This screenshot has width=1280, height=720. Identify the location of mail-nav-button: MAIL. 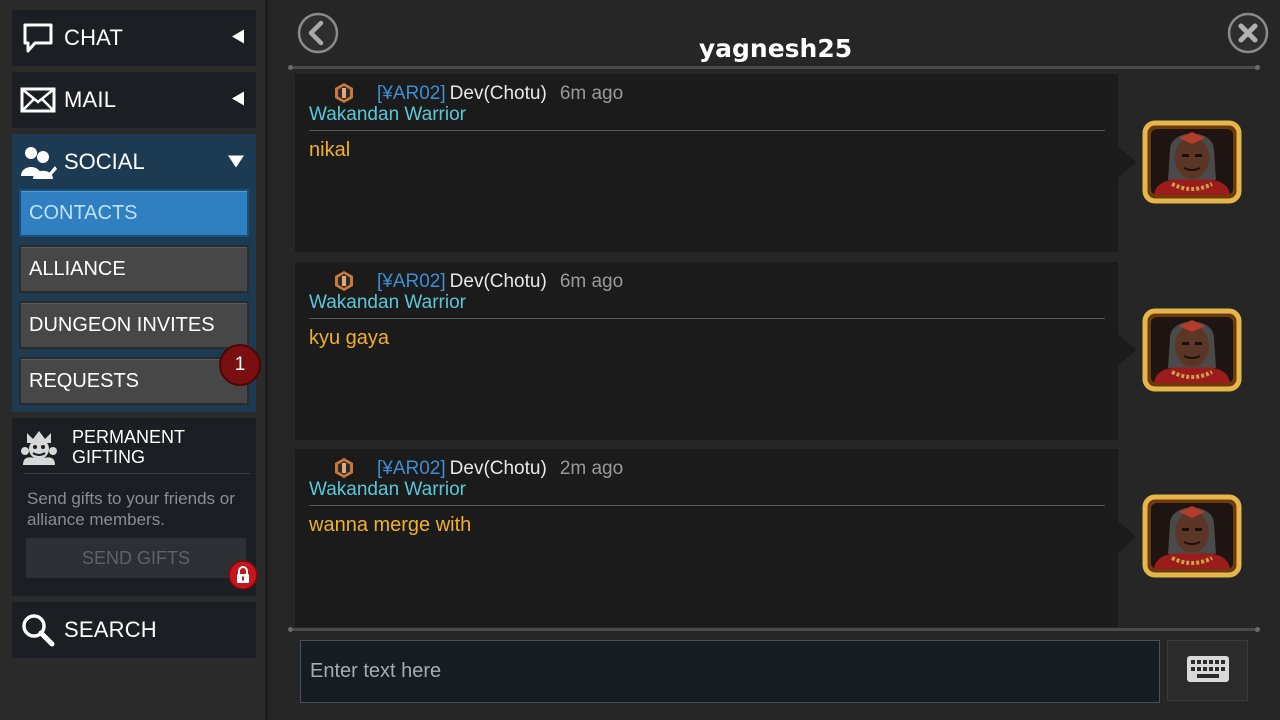
(134, 100).